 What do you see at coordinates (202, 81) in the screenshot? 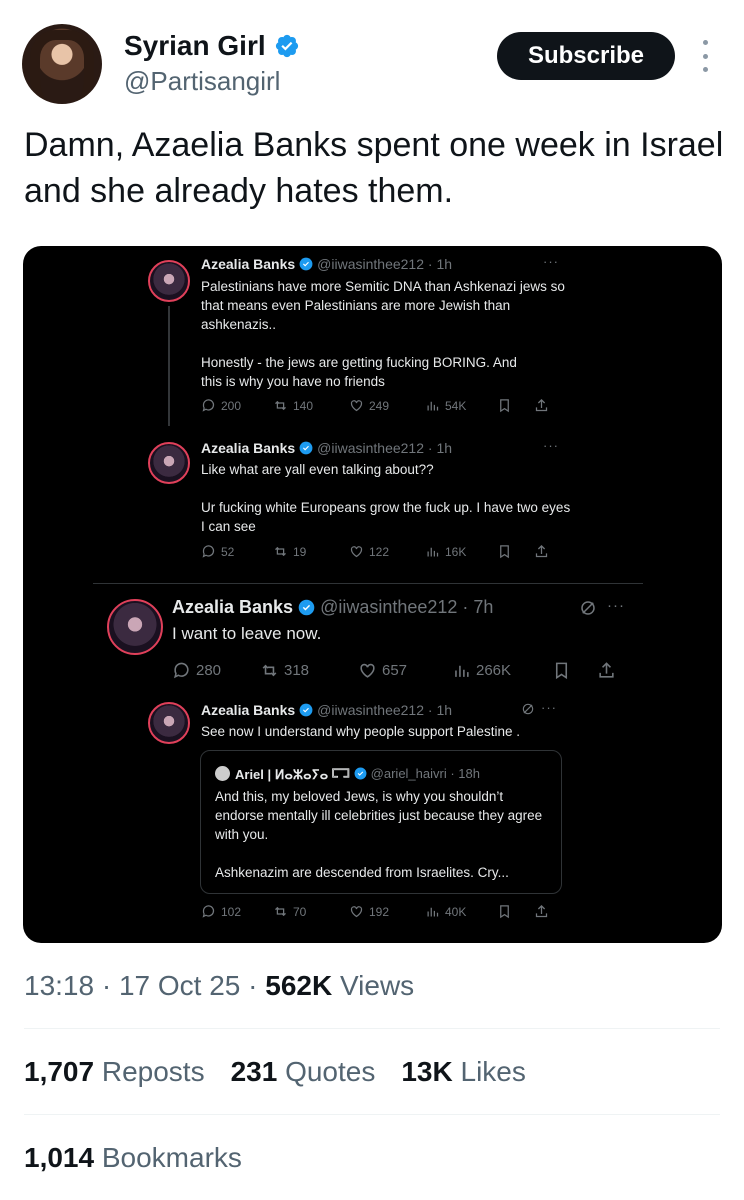
I see `author-handle: @Partisangirl` at bounding box center [202, 81].